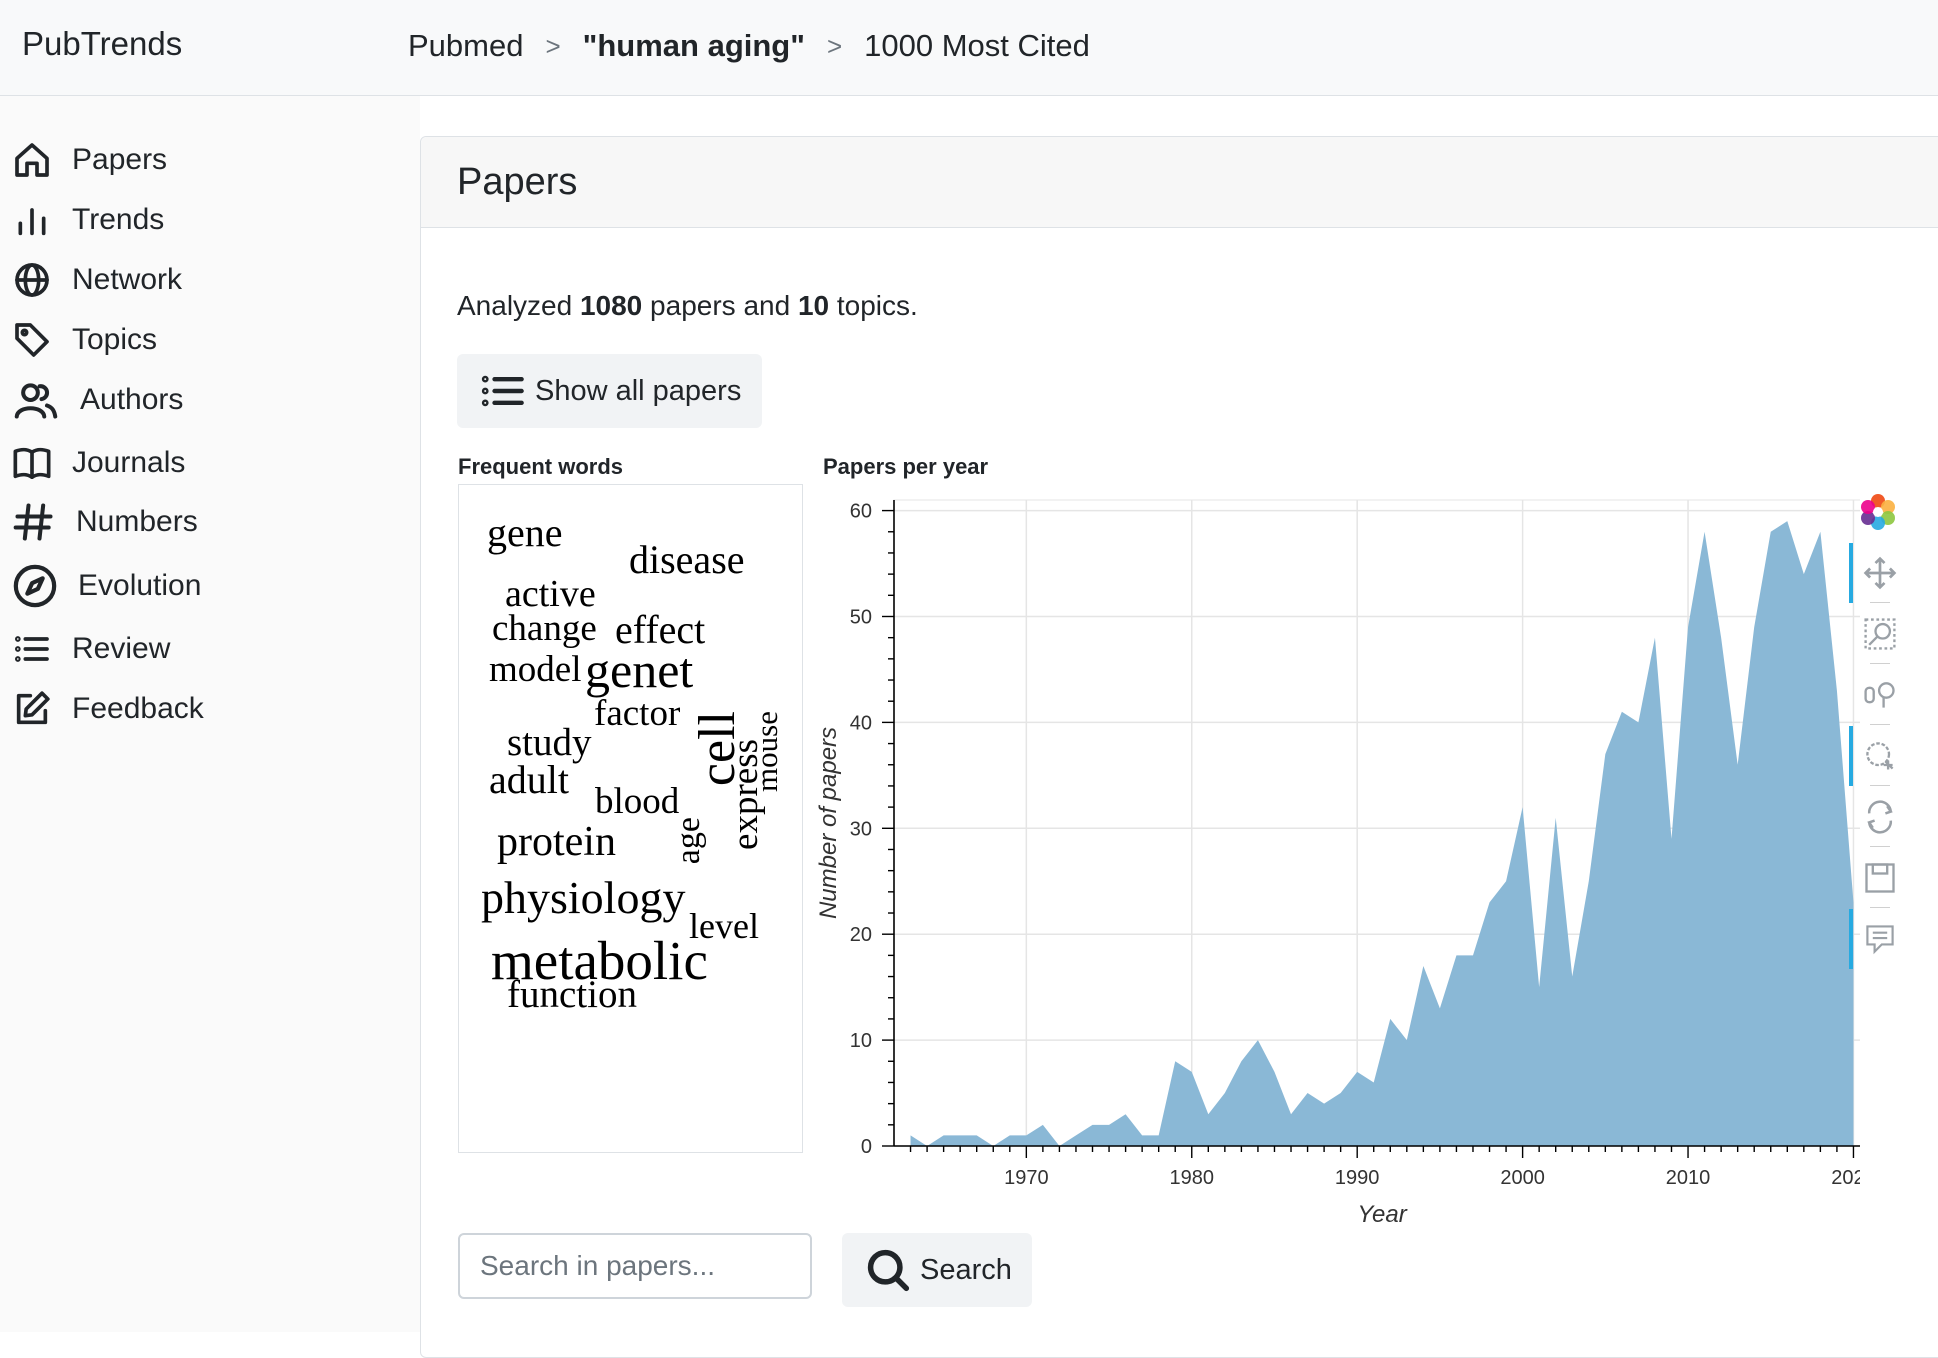 This screenshot has height=1358, width=1938. I want to click on x-tick-label: 2010, so click(1688, 1178).